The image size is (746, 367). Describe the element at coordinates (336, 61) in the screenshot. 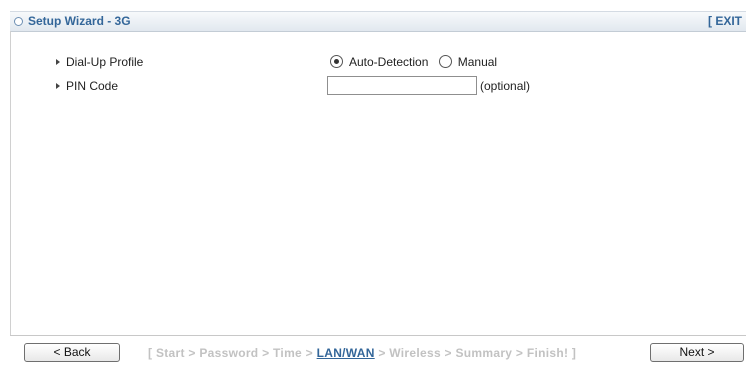

I see `auto-detection-radio` at that location.